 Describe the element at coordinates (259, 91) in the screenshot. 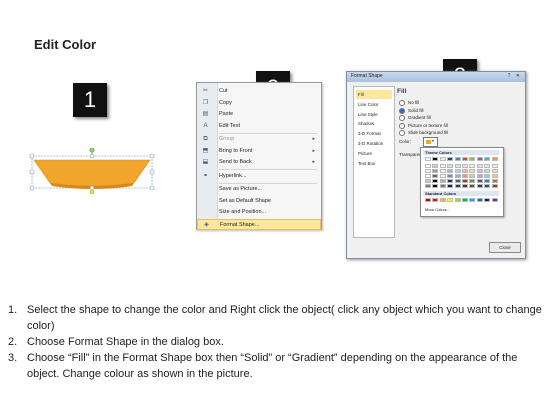

I see `menu-item: ✂ Cut` at that location.